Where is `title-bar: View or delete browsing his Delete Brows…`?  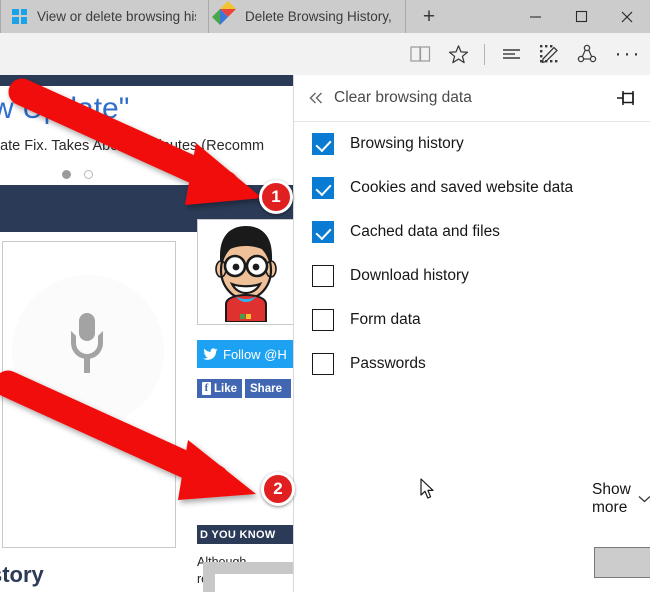
title-bar: View or delete browsing his Delete Brows… is located at coordinates (325, 16).